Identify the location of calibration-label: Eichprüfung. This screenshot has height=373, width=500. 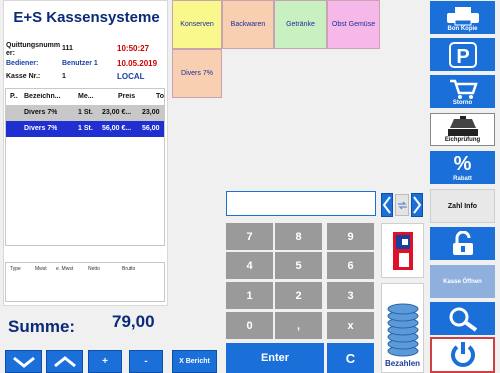
(462, 140).